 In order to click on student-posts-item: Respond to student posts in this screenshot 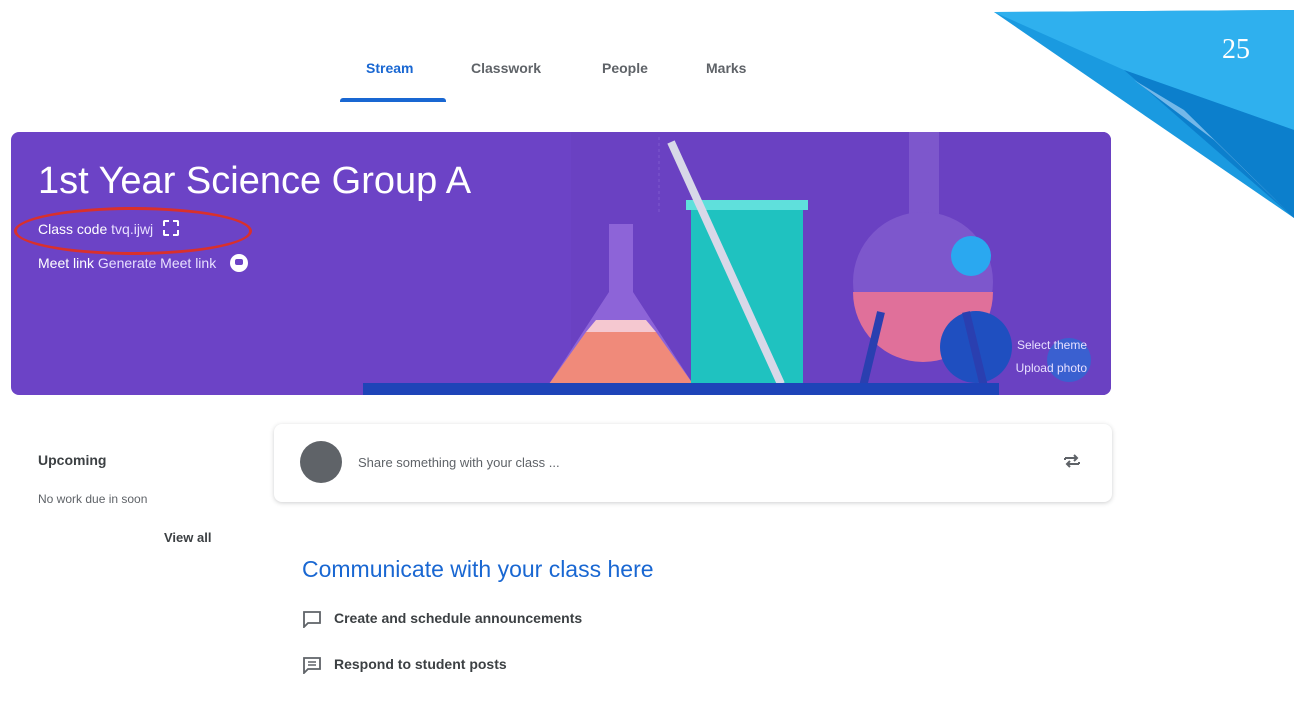, I will do `click(404, 665)`.